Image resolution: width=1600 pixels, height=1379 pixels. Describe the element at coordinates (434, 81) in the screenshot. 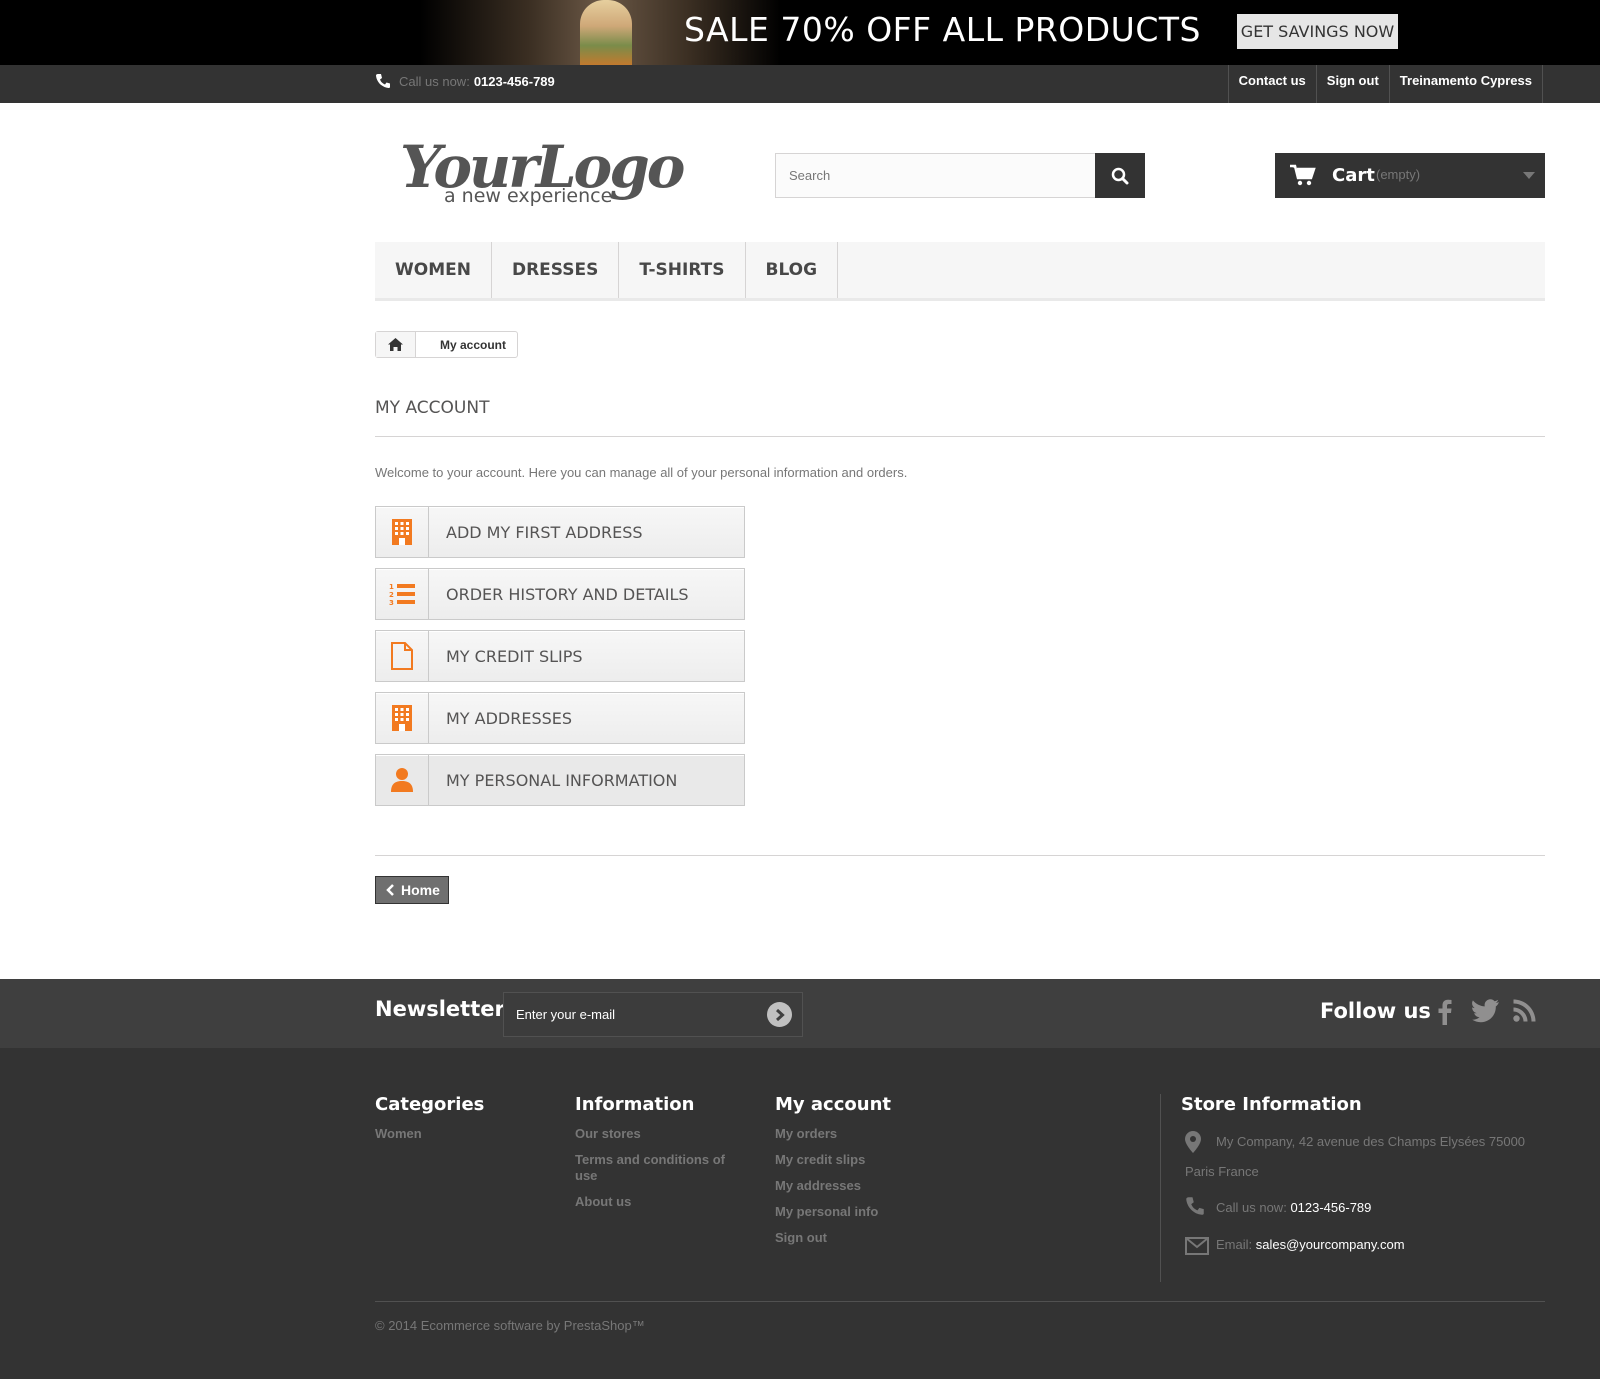

I see `call-label: Call us now:` at that location.